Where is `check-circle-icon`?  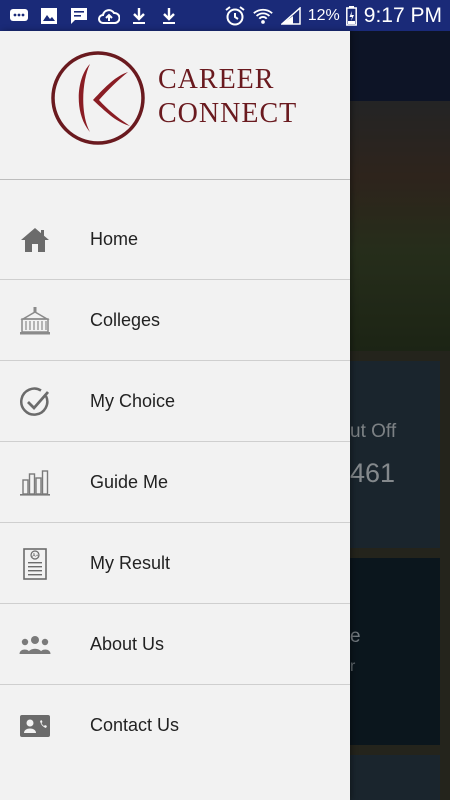
check-circle-icon is located at coordinates (35, 402).